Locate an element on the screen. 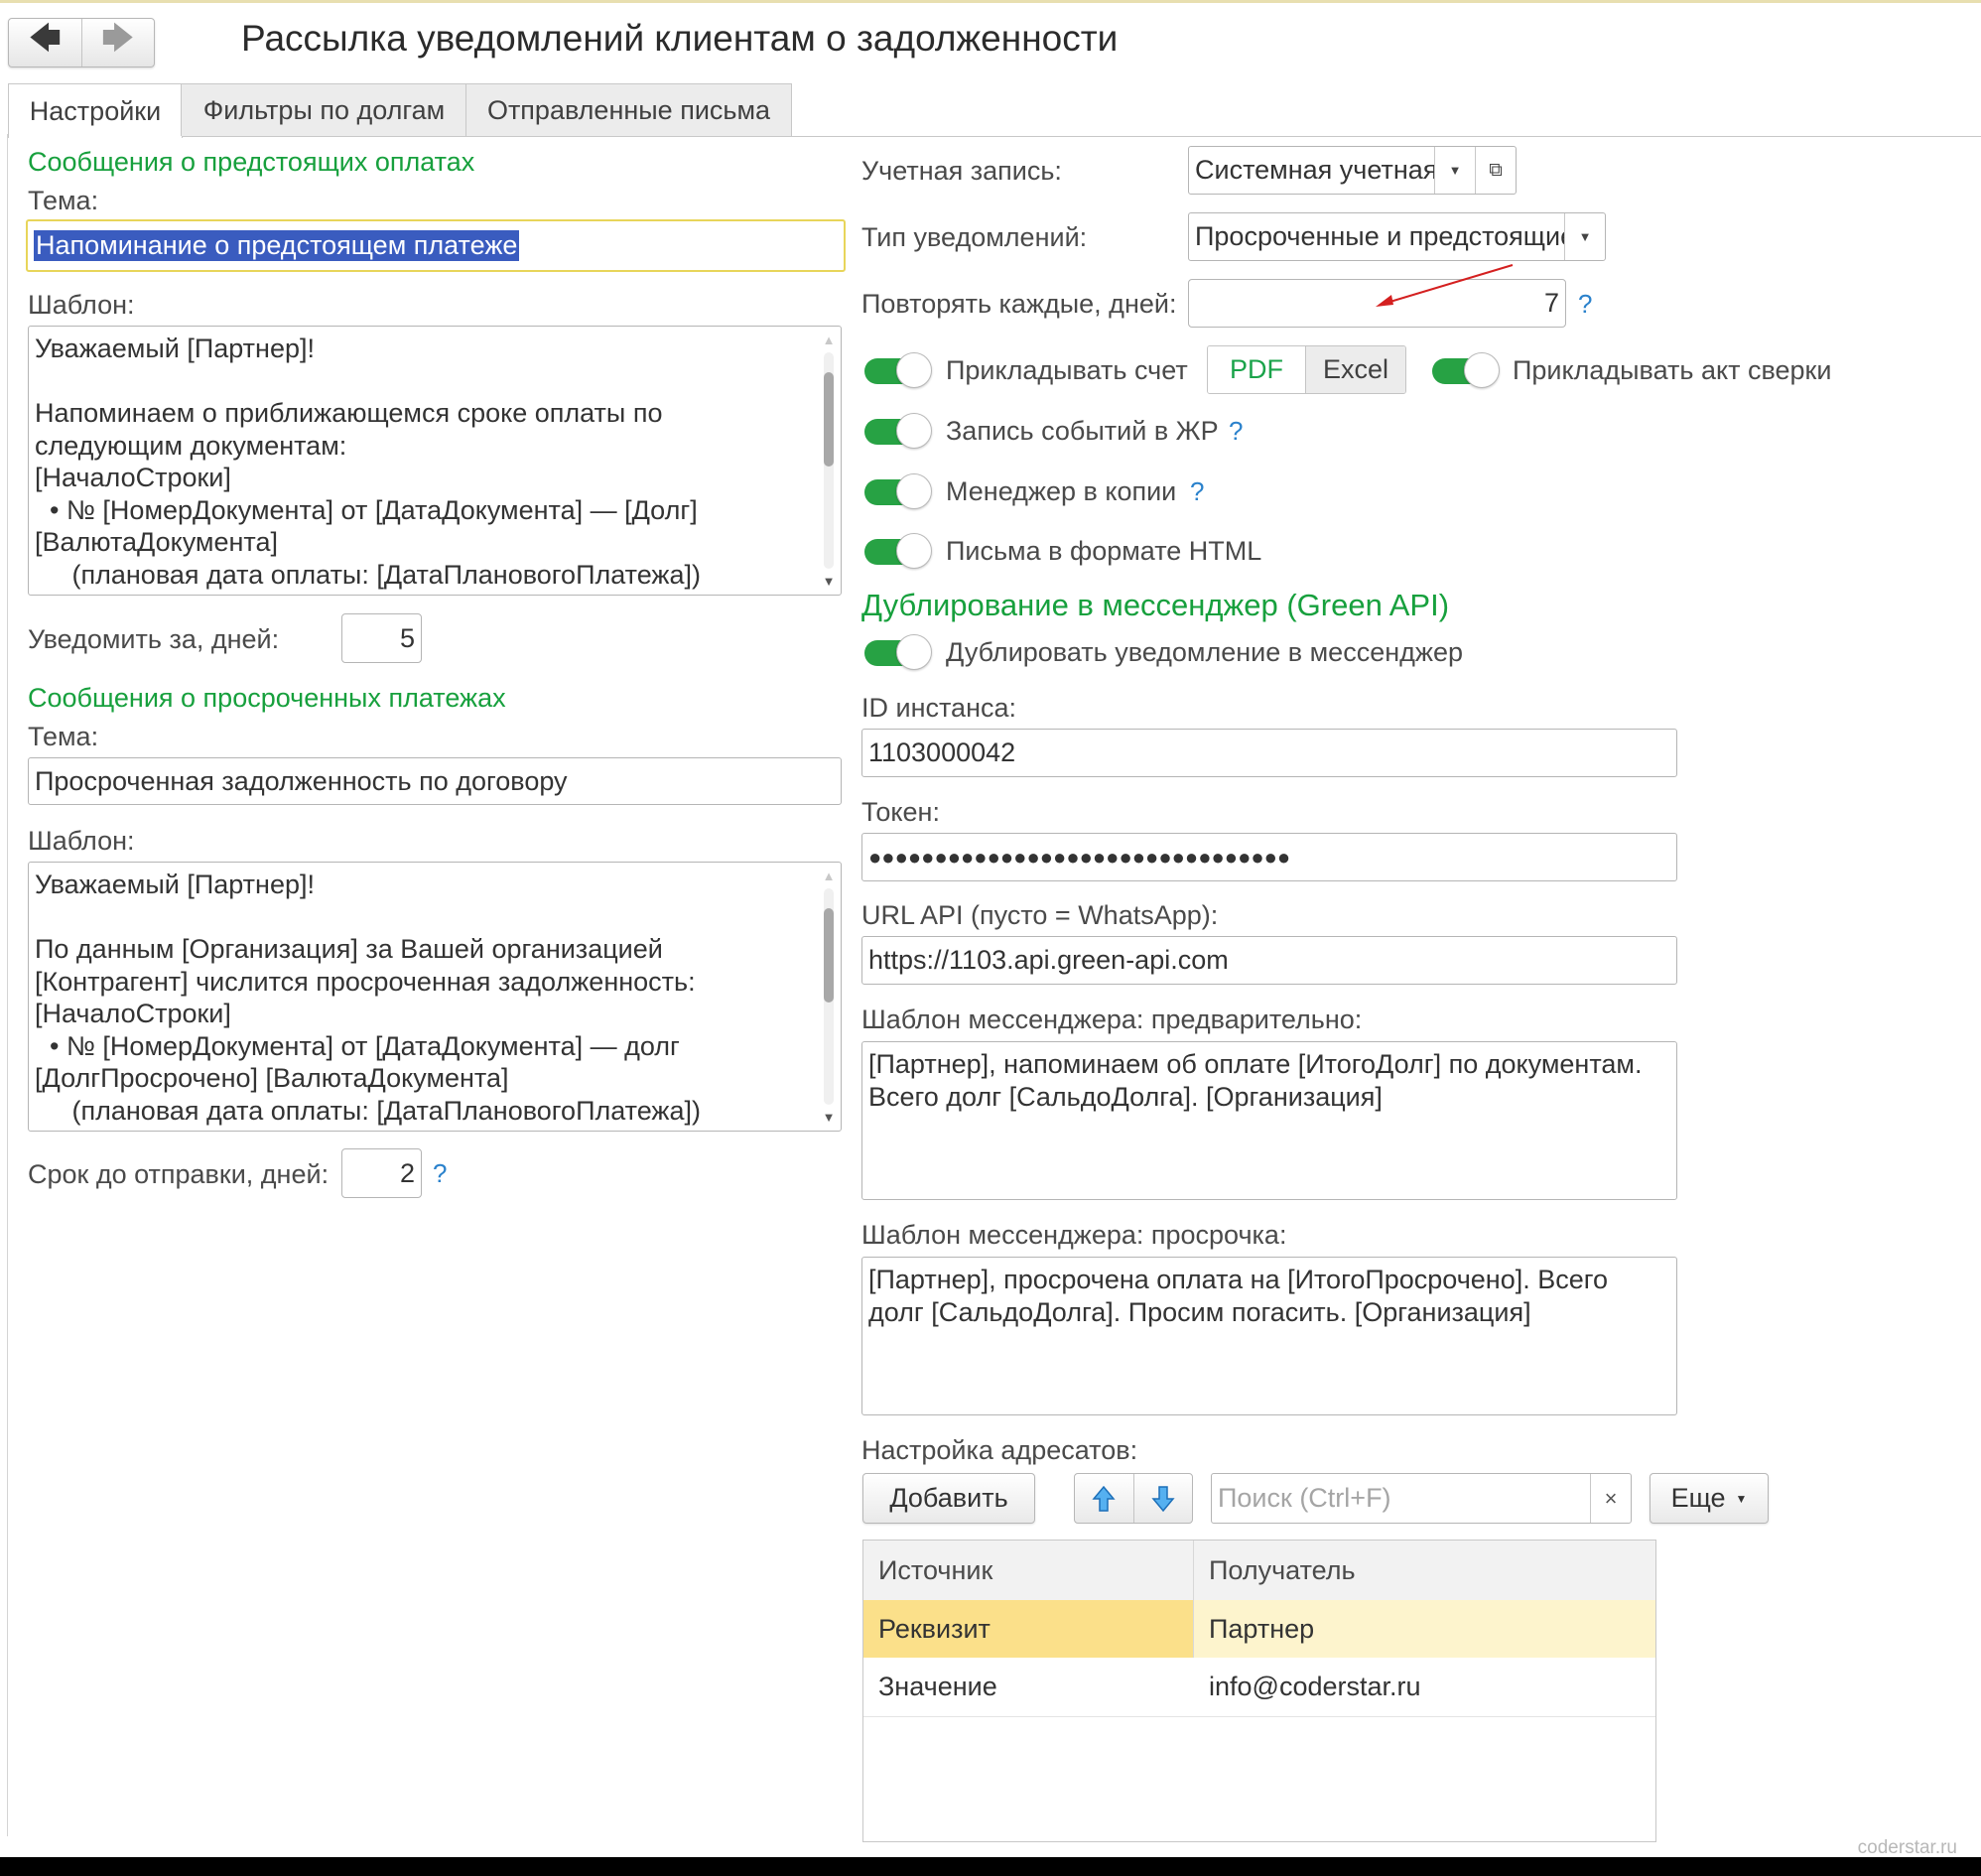 Image resolution: width=1981 pixels, height=1876 pixels. nav-buttons: 🡄 🡆 is located at coordinates (81, 42).